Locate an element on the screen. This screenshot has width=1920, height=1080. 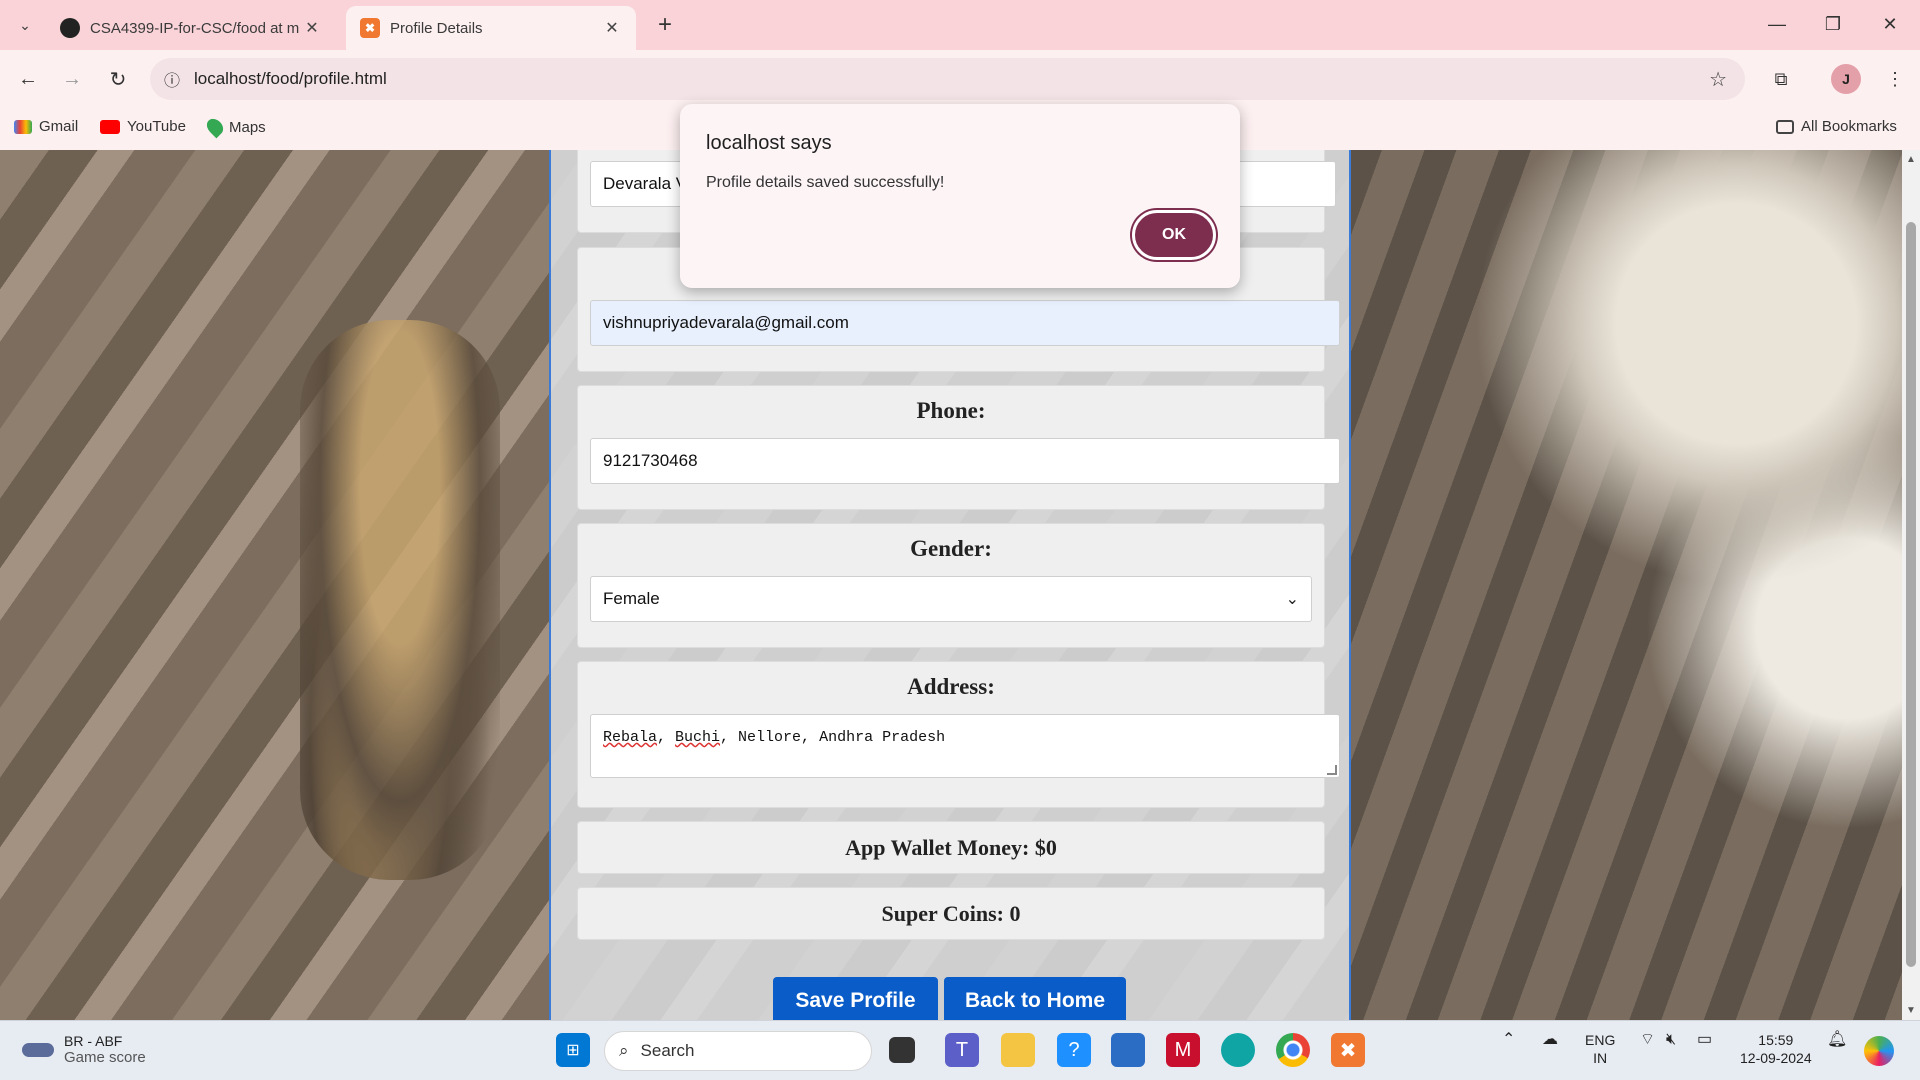
battery-icon: ▭ is located at coordinates (1704, 1040).